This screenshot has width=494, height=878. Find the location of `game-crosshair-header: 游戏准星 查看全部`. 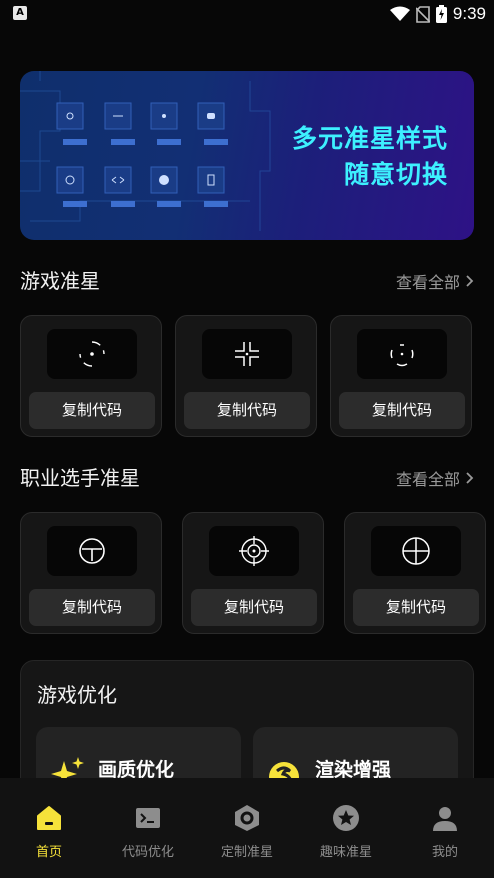

game-crosshair-header: 游戏准星 查看全部 is located at coordinates (247, 281).